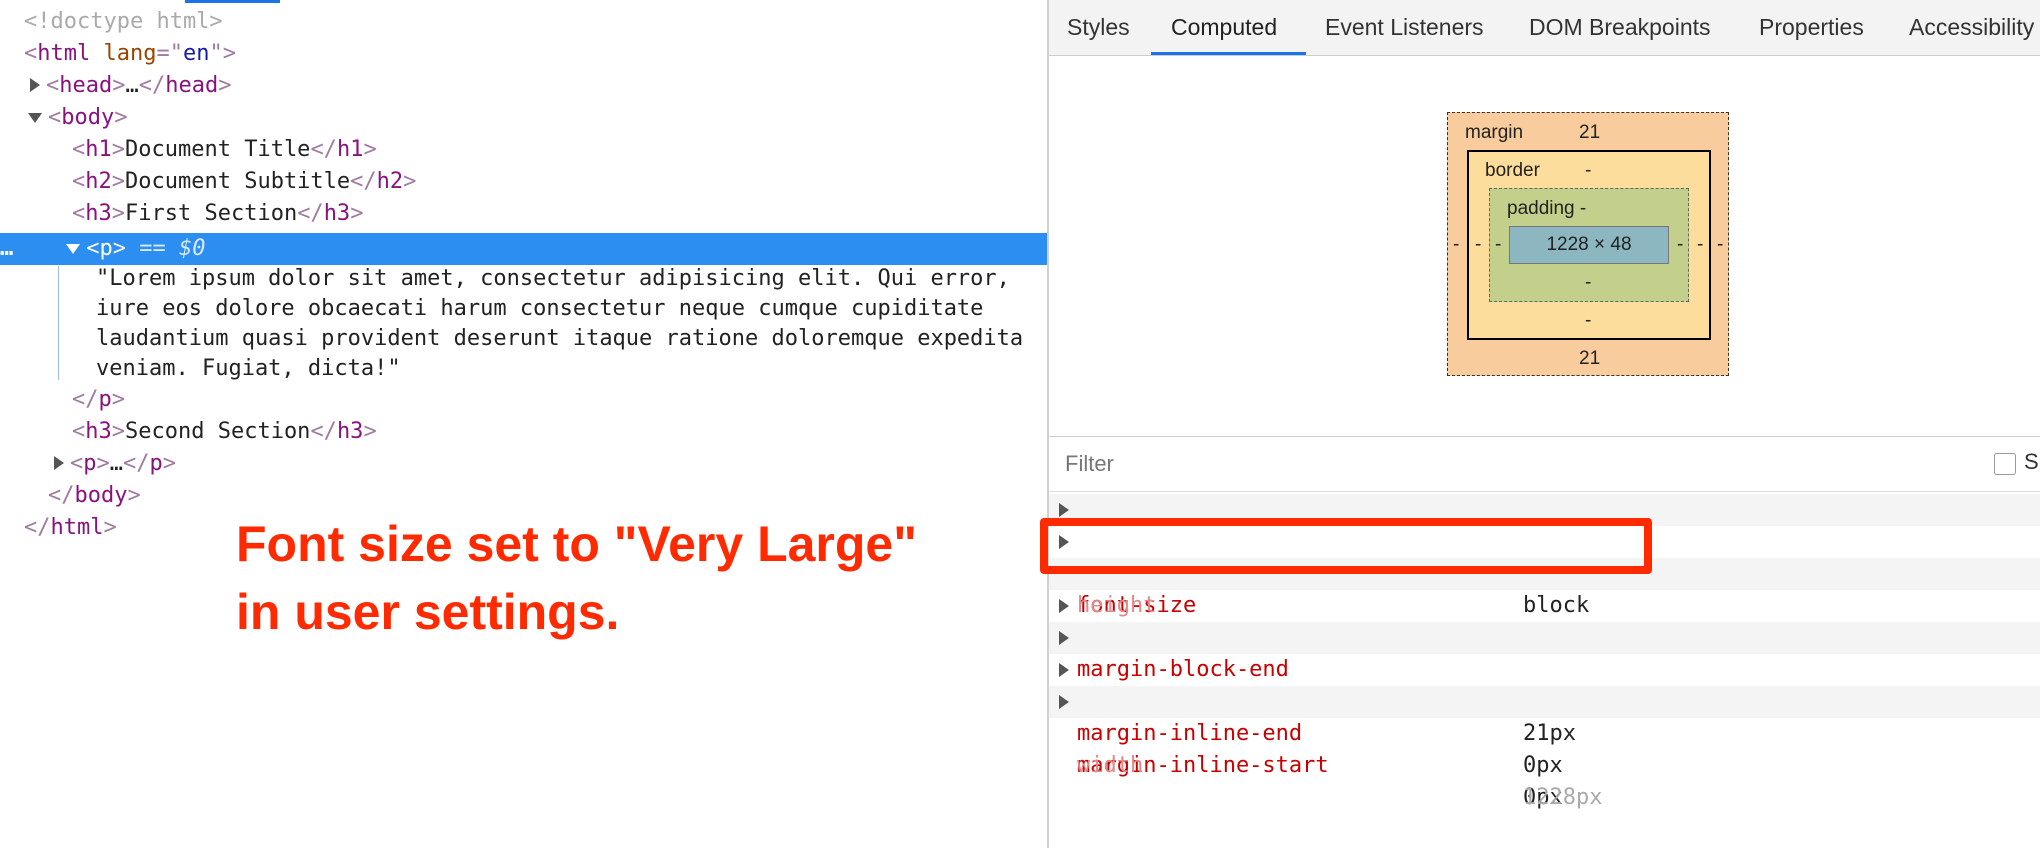  Describe the element at coordinates (1224, 27) in the screenshot. I see `tab-computed: Computed` at that location.